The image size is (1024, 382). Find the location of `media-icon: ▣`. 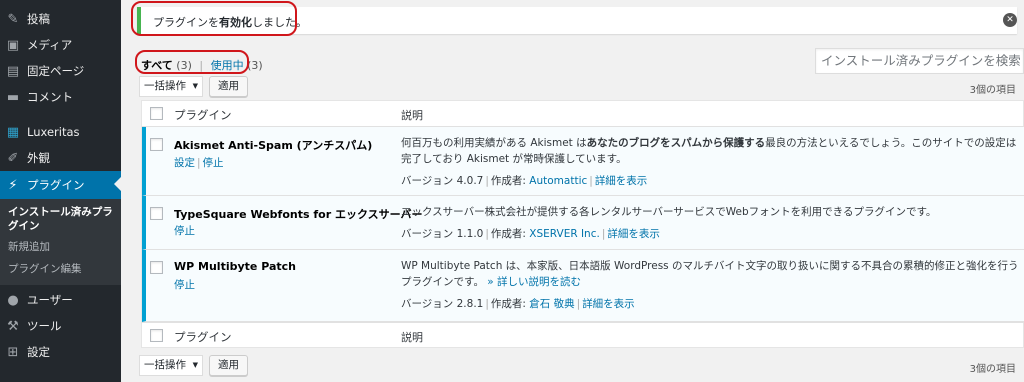

media-icon: ▣ is located at coordinates (13, 45).